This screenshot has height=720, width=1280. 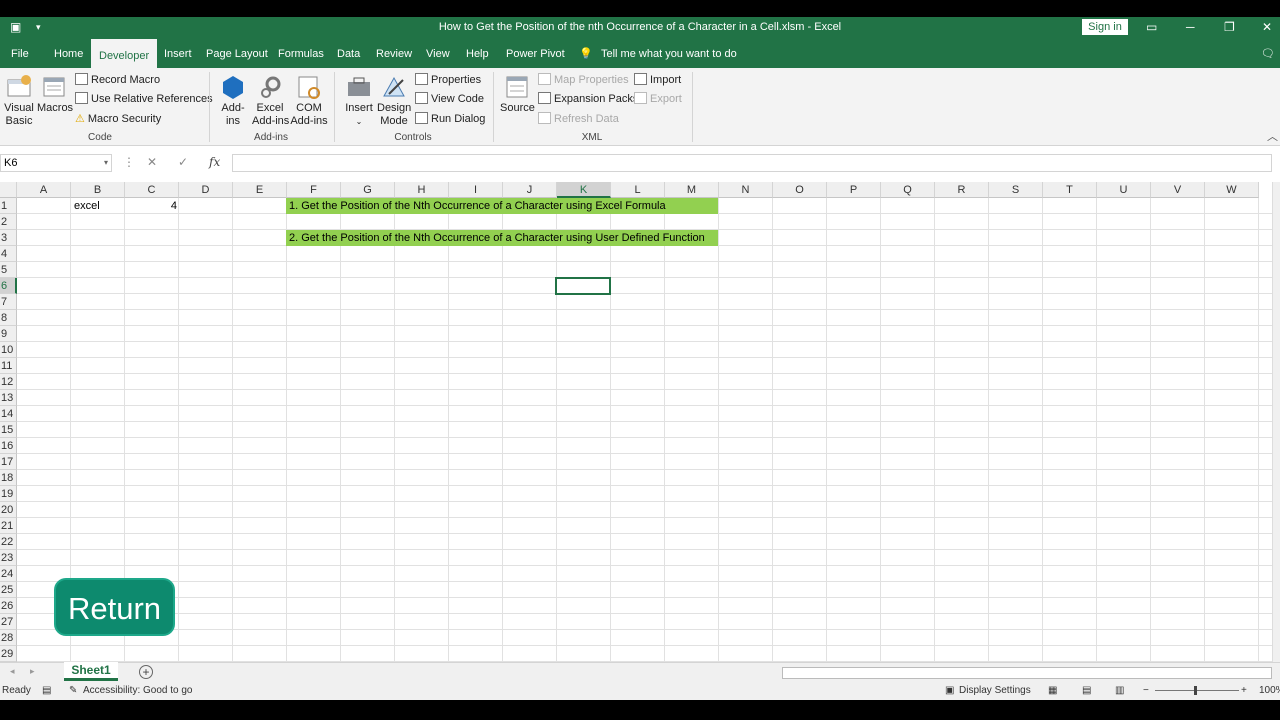 I want to click on next-sheet-icon: ▸, so click(x=32, y=671).